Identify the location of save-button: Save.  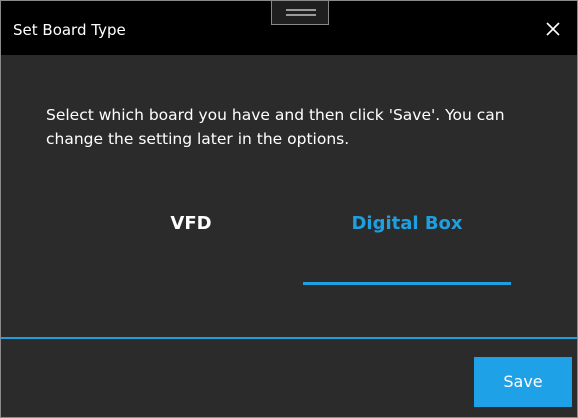
(523, 382).